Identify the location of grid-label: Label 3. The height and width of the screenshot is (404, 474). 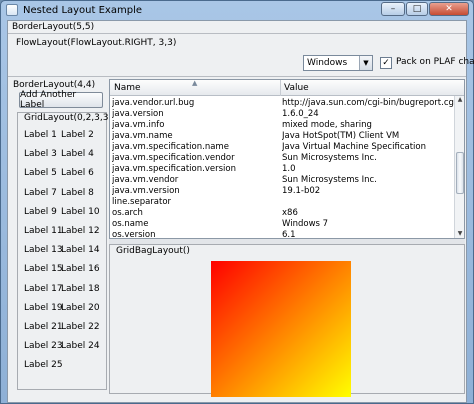
(40, 154).